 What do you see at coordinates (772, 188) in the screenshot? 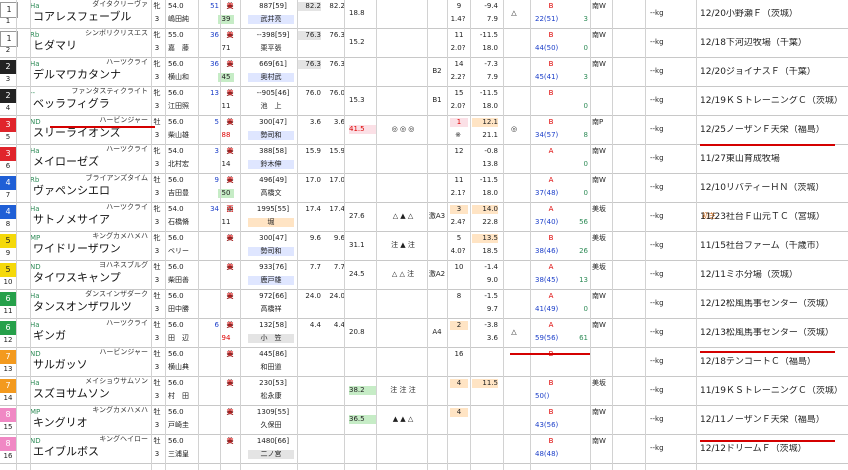
I see `cell-info: 12/10リバティーＨＮ（茨城）` at bounding box center [772, 188].